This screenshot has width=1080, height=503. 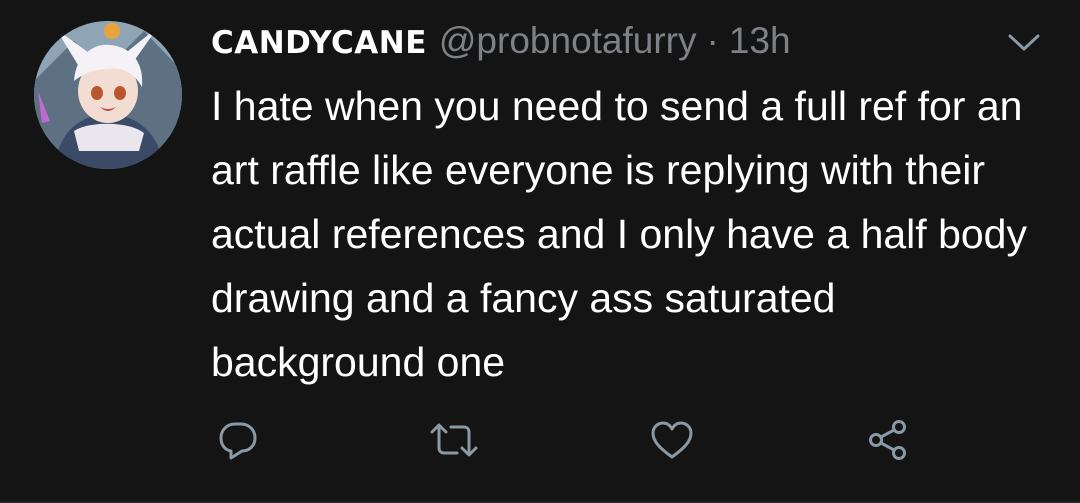 I want to click on retweet-button, so click(x=454, y=440).